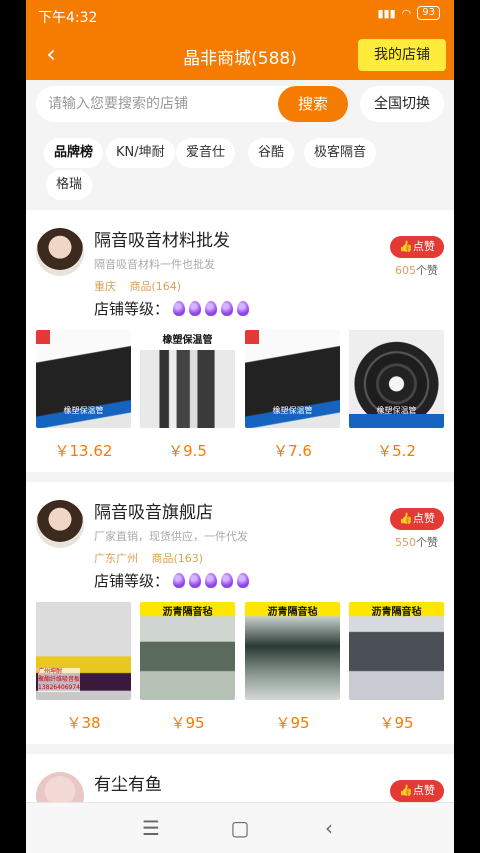  Describe the element at coordinates (240, 55) in the screenshot. I see `top-navbar: ‹ 晶非商城(588) 我的店铺` at that location.